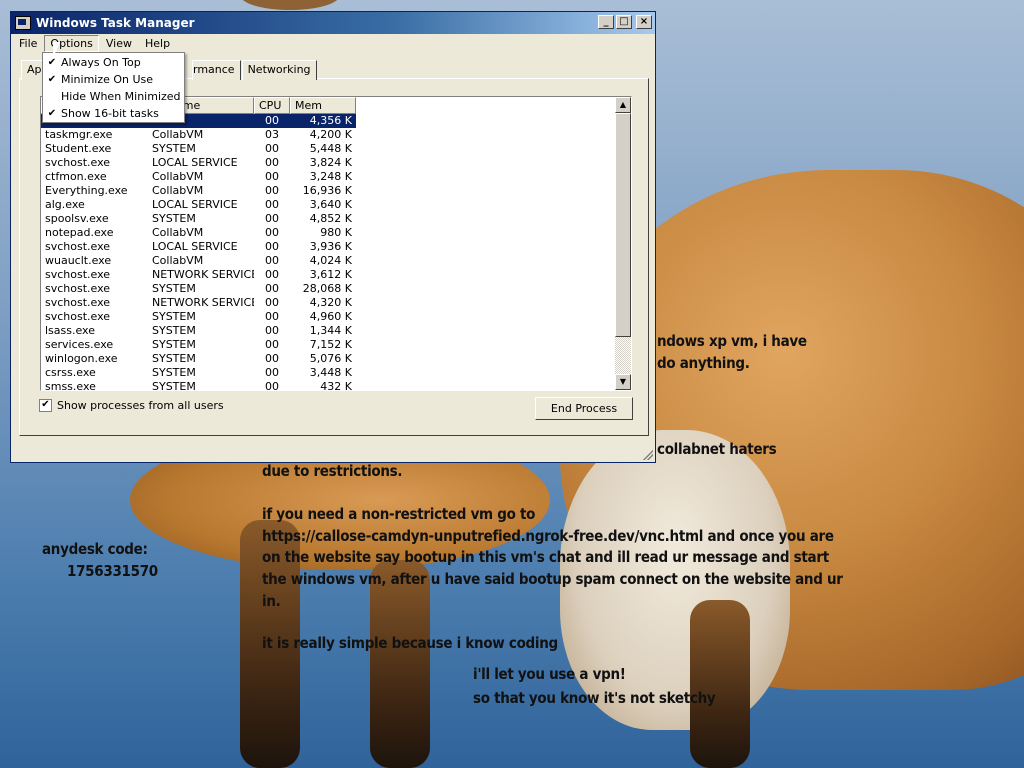  I want to click on table-row: spoolsv.exe SYSTEM 00 4,852 K, so click(198, 219).